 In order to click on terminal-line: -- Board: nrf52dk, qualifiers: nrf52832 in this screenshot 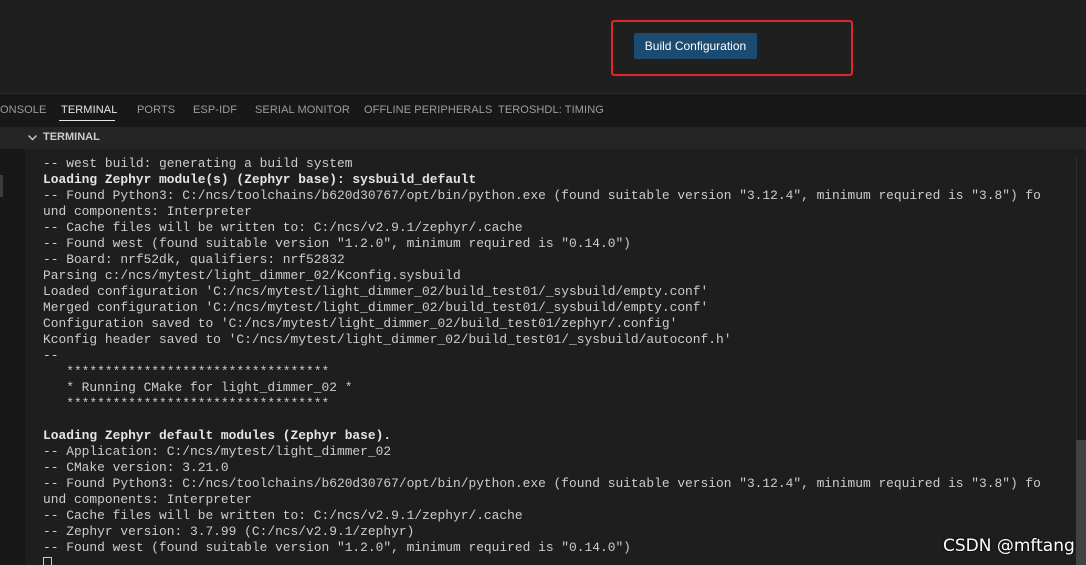, I will do `click(194, 259)`.